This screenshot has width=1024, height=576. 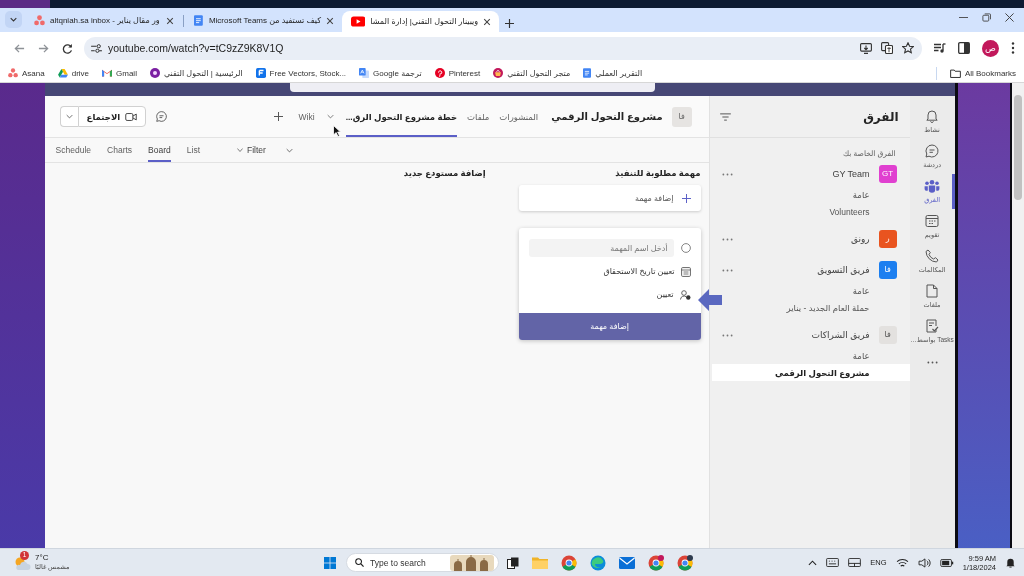 I want to click on restore-icon, so click(x=986, y=17).